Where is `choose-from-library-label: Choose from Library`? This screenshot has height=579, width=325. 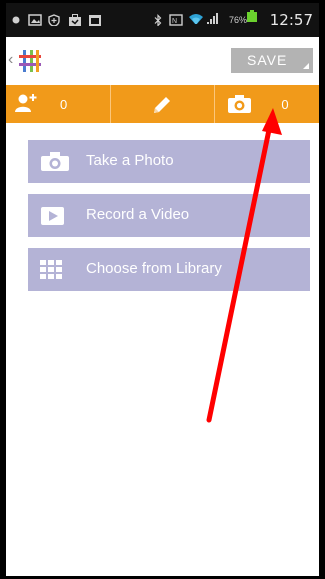 choose-from-library-label: Choose from Library is located at coordinates (154, 268).